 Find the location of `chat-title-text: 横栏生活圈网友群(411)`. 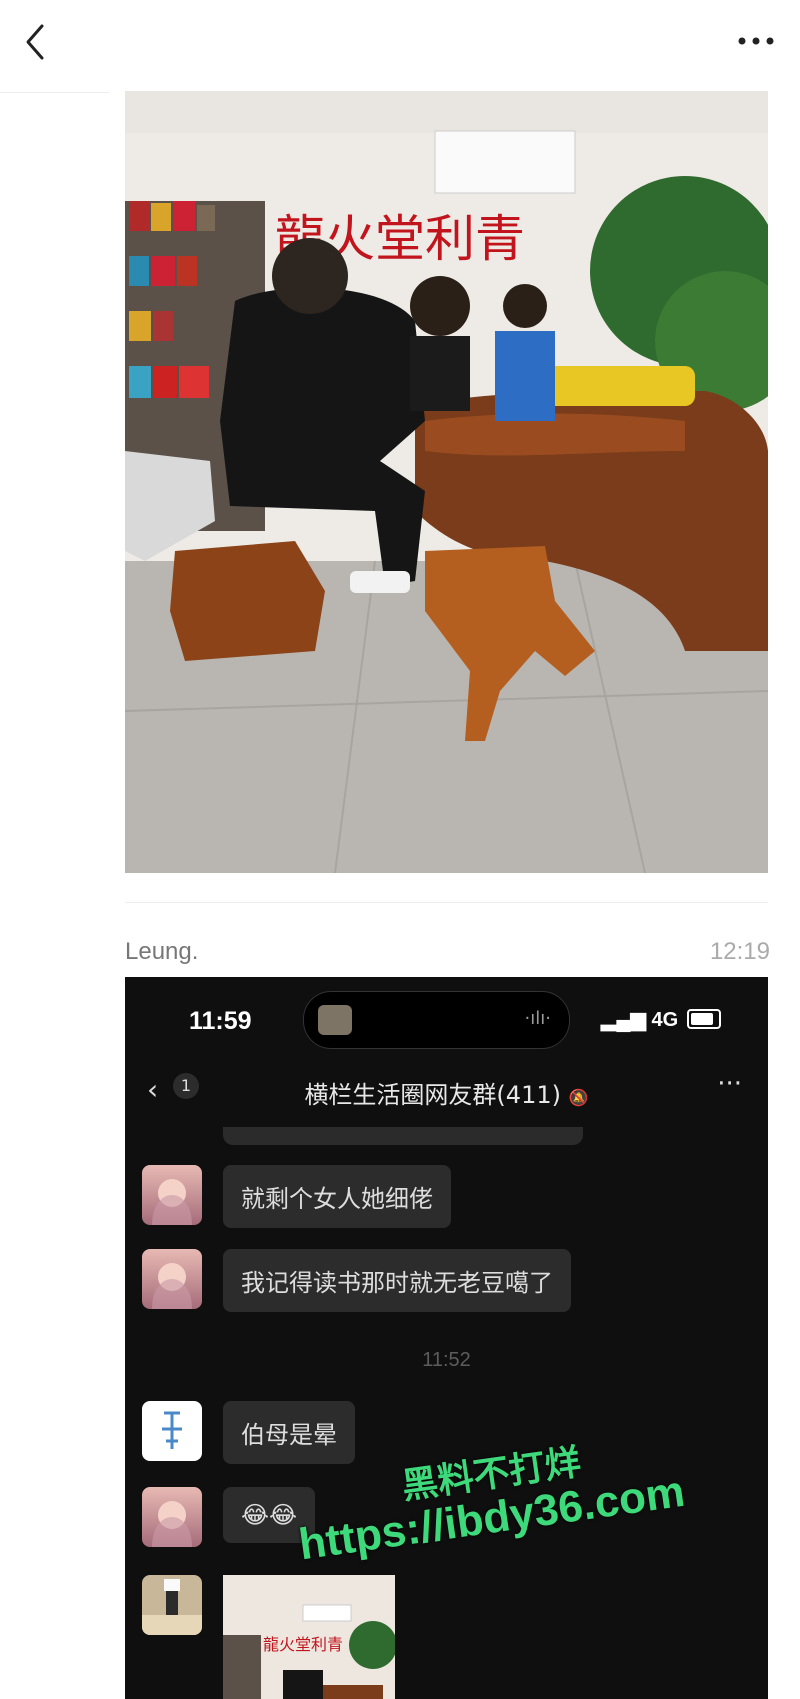

chat-title-text: 横栏生活圈网友群(411) is located at coordinates (432, 1095).